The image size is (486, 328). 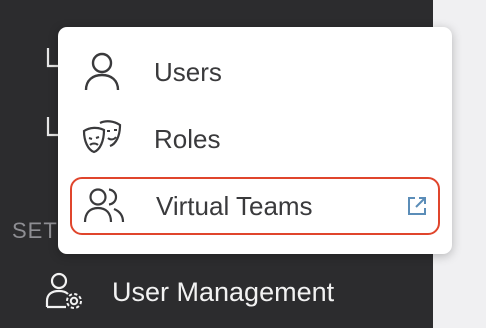 I want to click on sidebar-item-user-management: User Management, so click(x=189, y=292).